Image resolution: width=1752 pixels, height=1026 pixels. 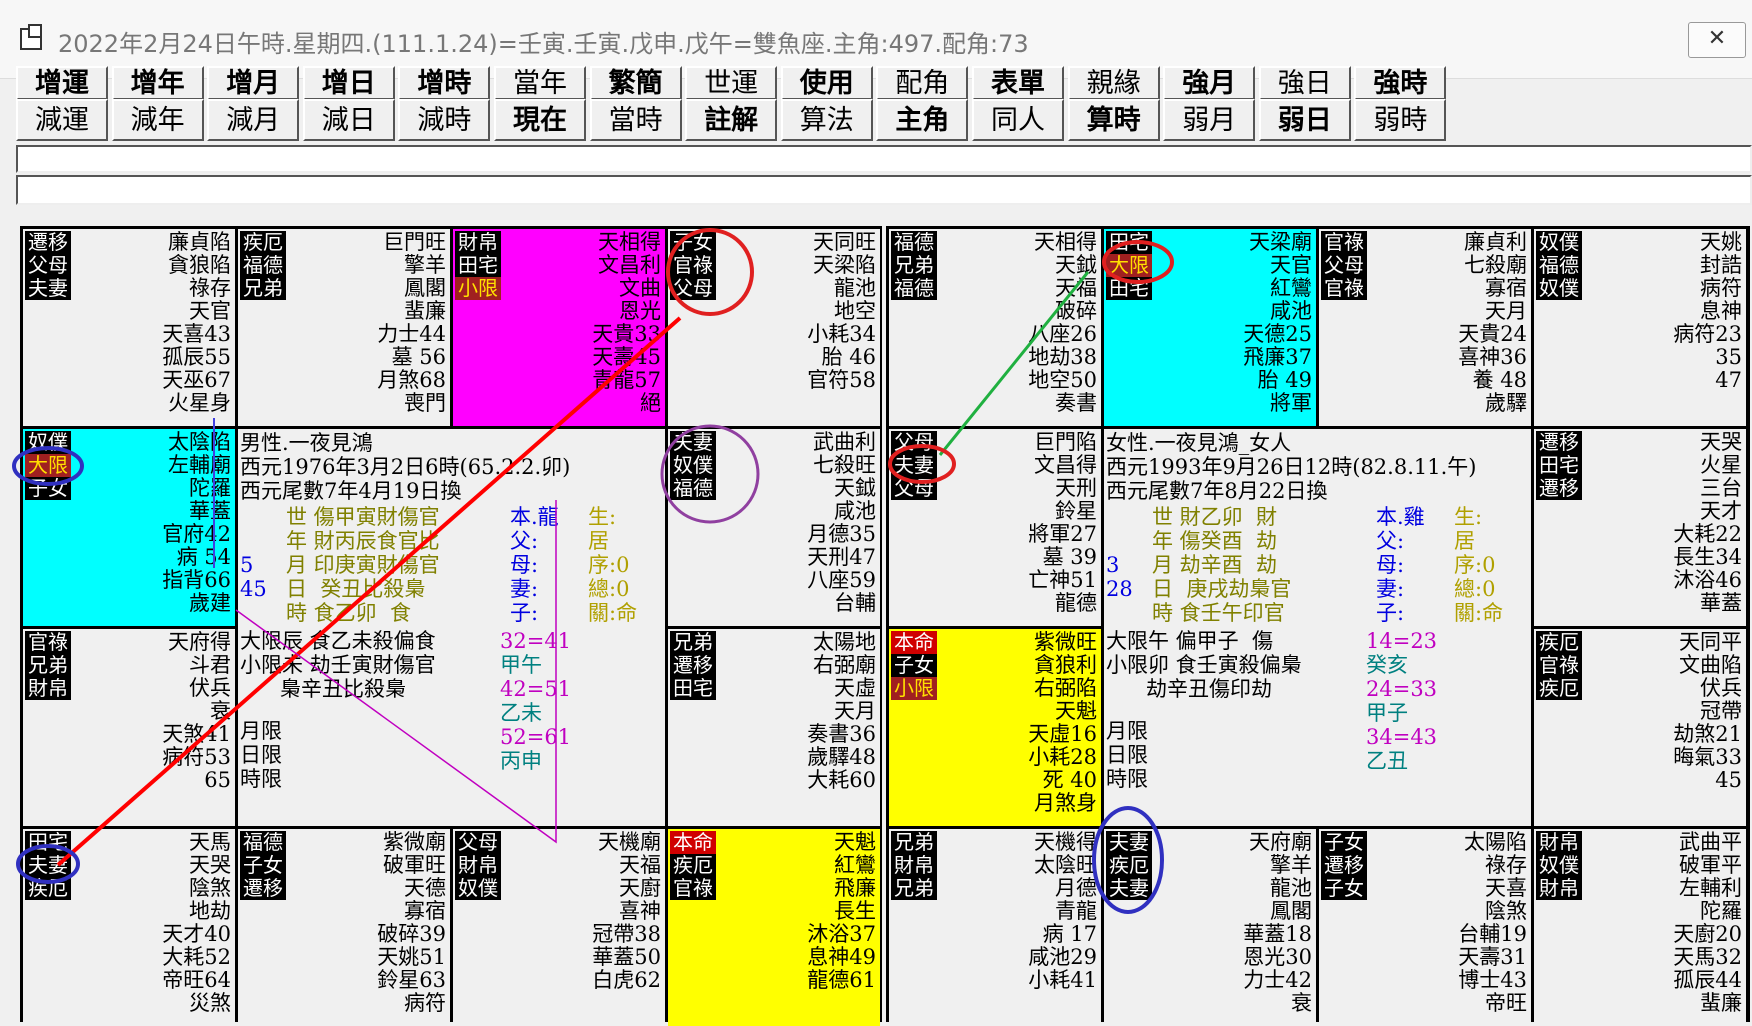 I want to click on blue-circle-left-mid, so click(x=48, y=466).